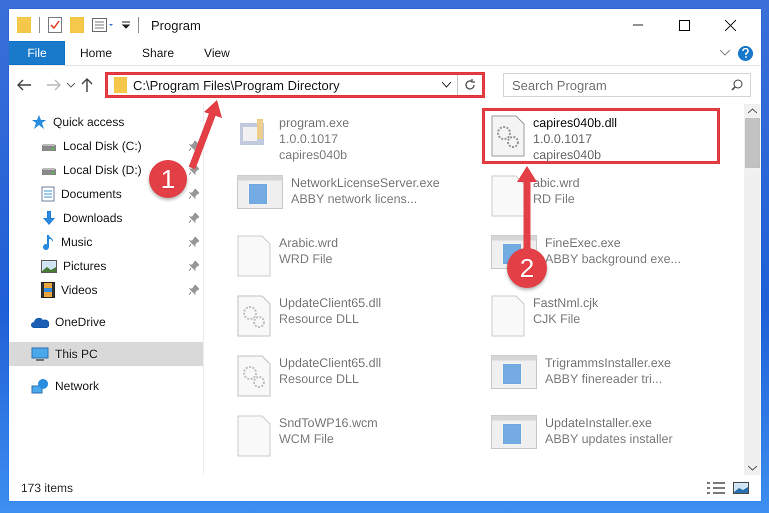  Describe the element at coordinates (737, 85) in the screenshot. I see `search-icon` at that location.